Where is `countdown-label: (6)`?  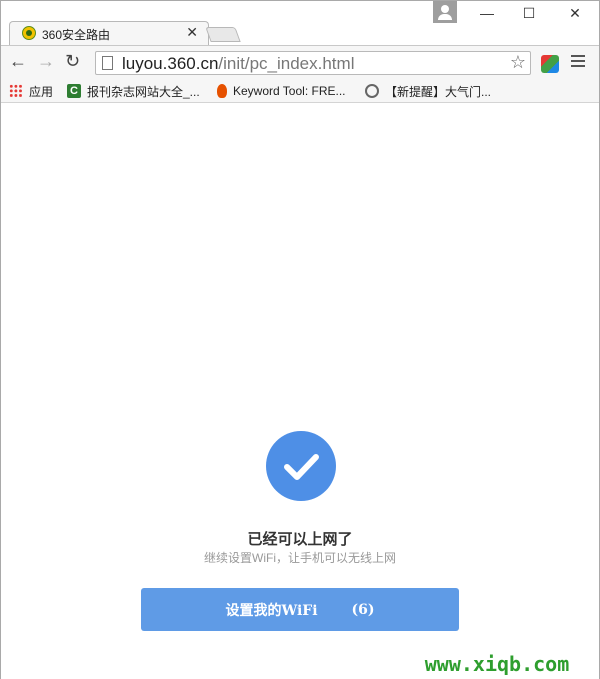 countdown-label: (6) is located at coordinates (363, 609).